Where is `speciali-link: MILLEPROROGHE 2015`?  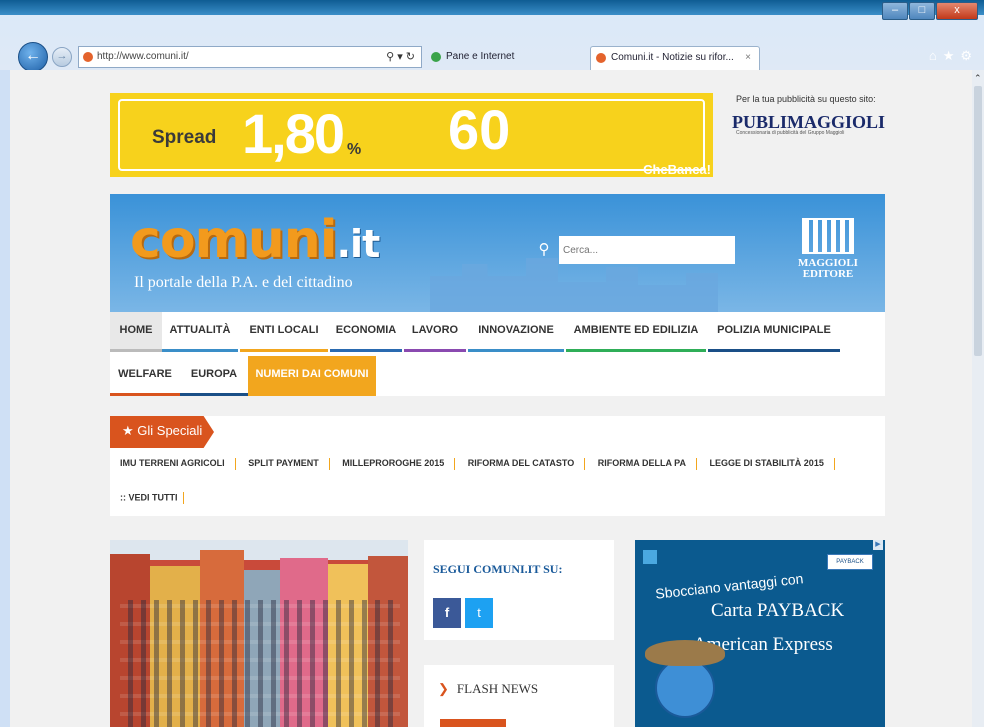
speciali-link: MILLEPROROGHE 2015 is located at coordinates (393, 463).